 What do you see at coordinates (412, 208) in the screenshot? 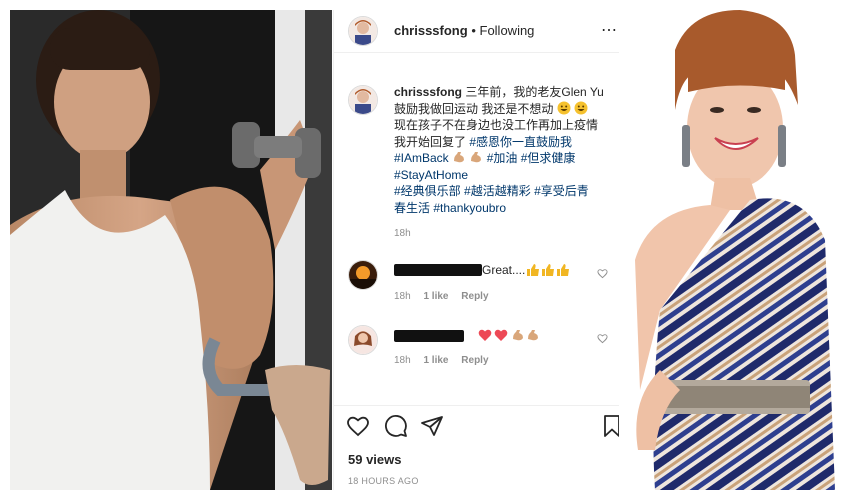
I see `hashtag-link: 春生活` at bounding box center [412, 208].